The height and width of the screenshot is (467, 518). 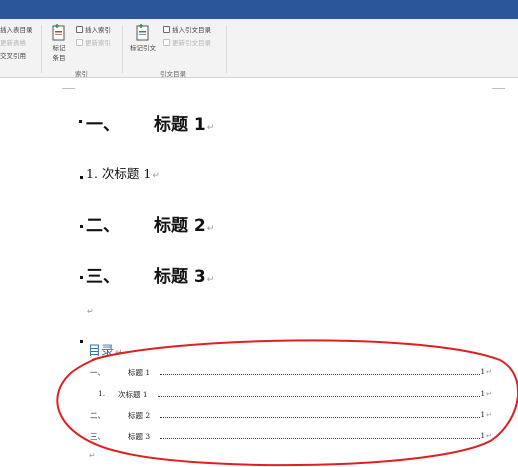 I want to click on update-index-button: 更新索引, so click(x=93, y=42).